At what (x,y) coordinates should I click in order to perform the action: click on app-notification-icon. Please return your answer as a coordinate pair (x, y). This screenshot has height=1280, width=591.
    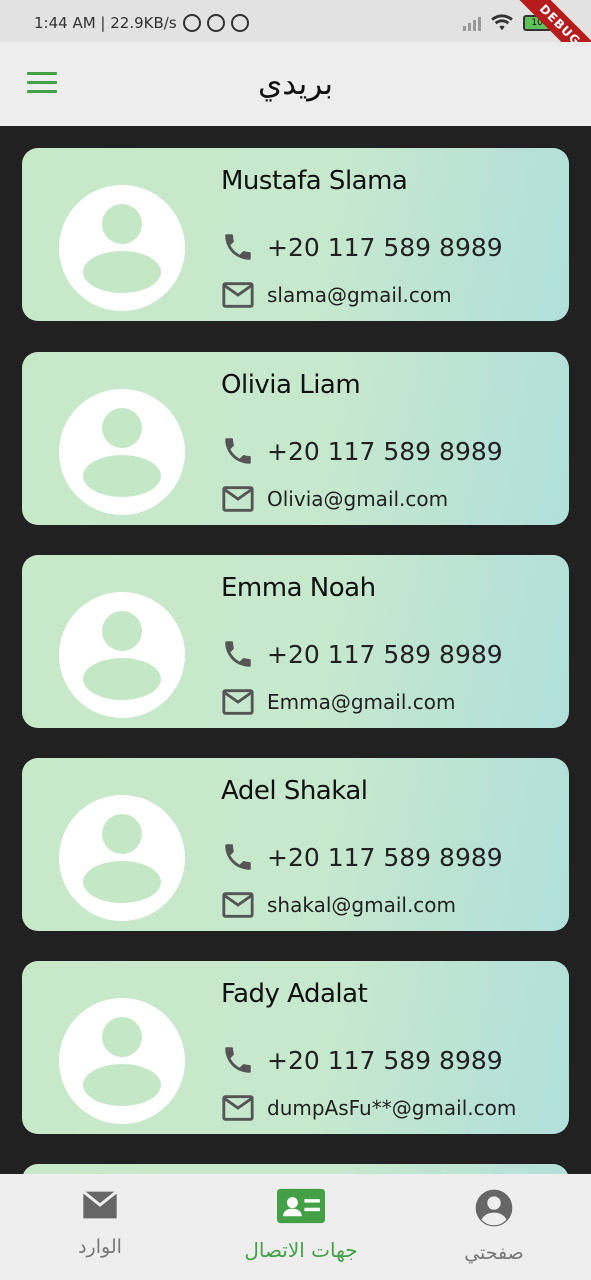
    Looking at the image, I should click on (215, 23).